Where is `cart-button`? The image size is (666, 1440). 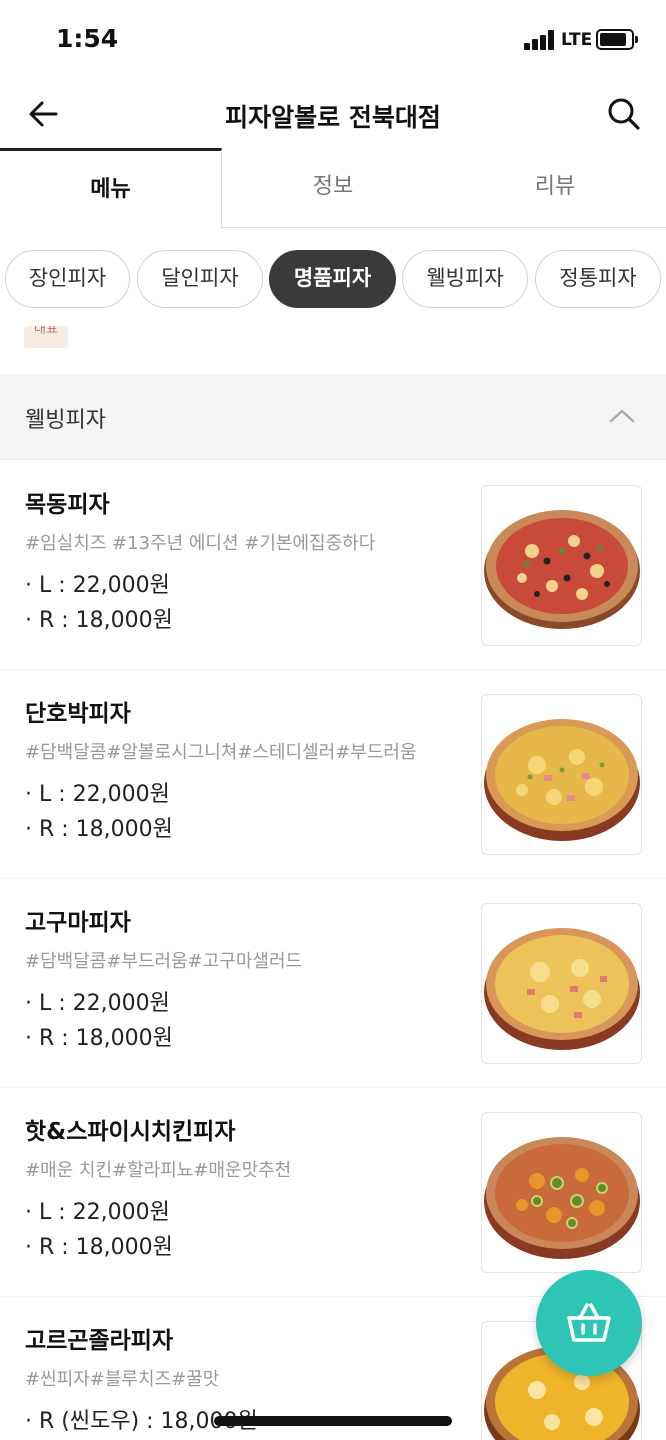
cart-button is located at coordinates (589, 1323).